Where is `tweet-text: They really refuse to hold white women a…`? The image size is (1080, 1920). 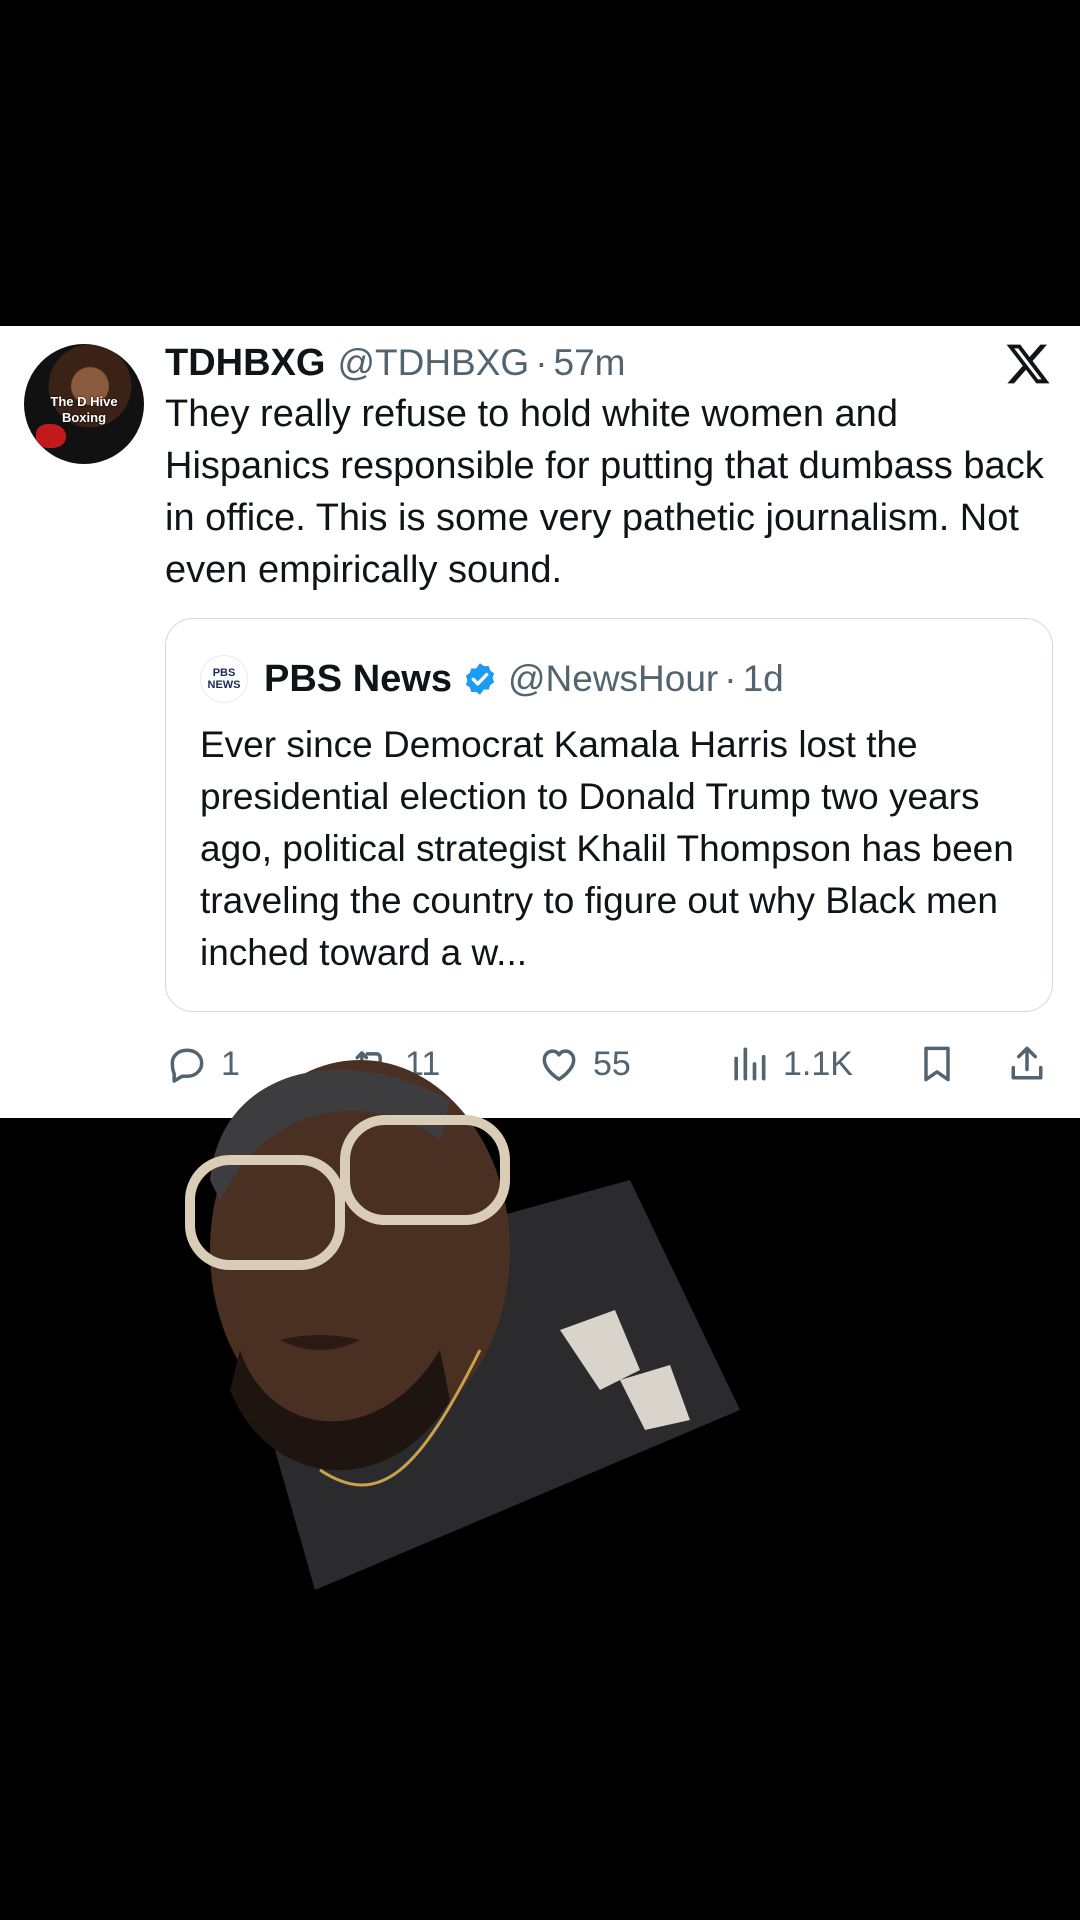
tweet-text: They really refuse to hold white women a… is located at coordinates (604, 492).